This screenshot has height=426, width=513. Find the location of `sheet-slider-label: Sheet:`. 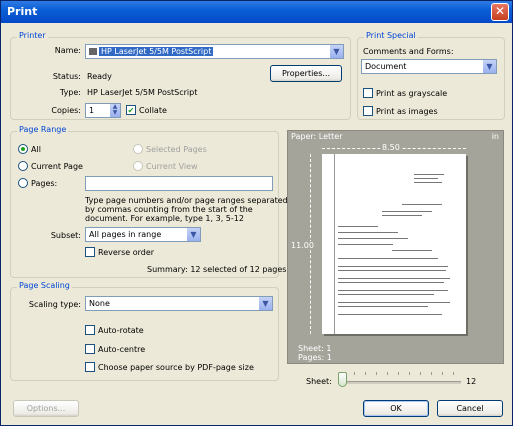

sheet-slider-label: Sheet: is located at coordinates (319, 381).